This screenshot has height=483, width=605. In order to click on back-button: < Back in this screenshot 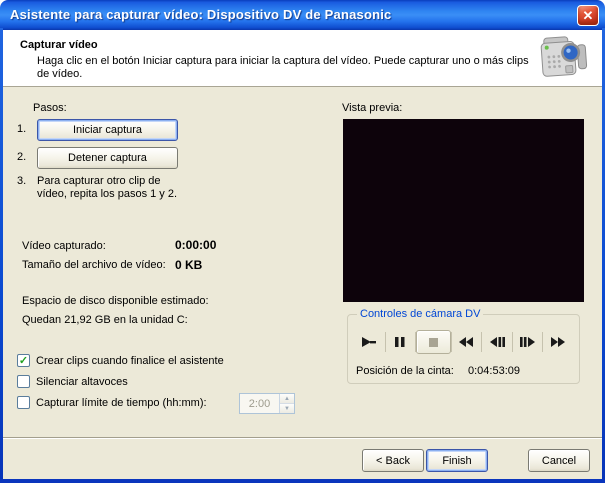, I will do `click(393, 460)`.